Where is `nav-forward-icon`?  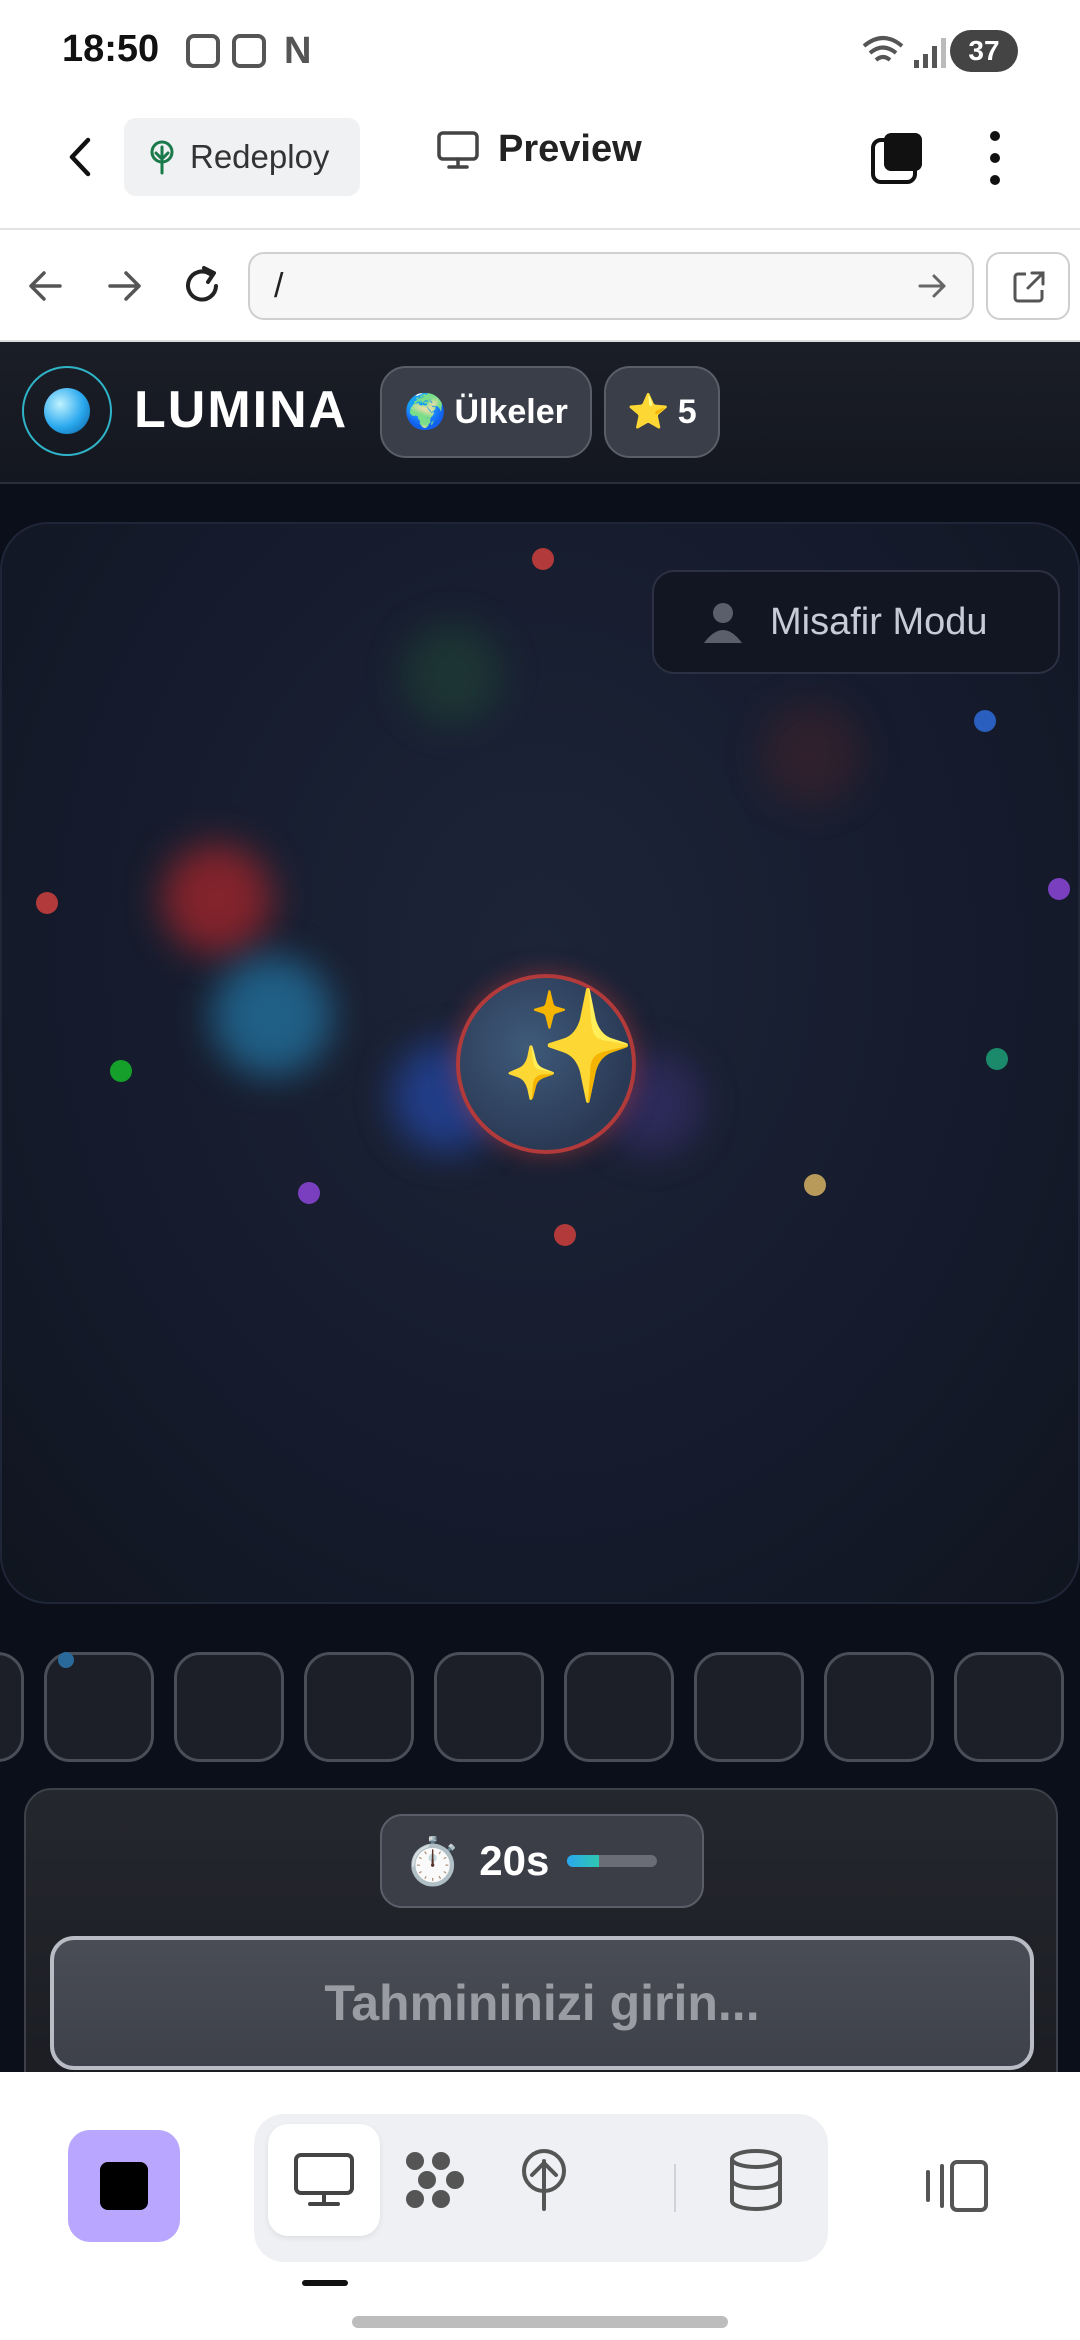
nav-forward-icon is located at coordinates (124, 286).